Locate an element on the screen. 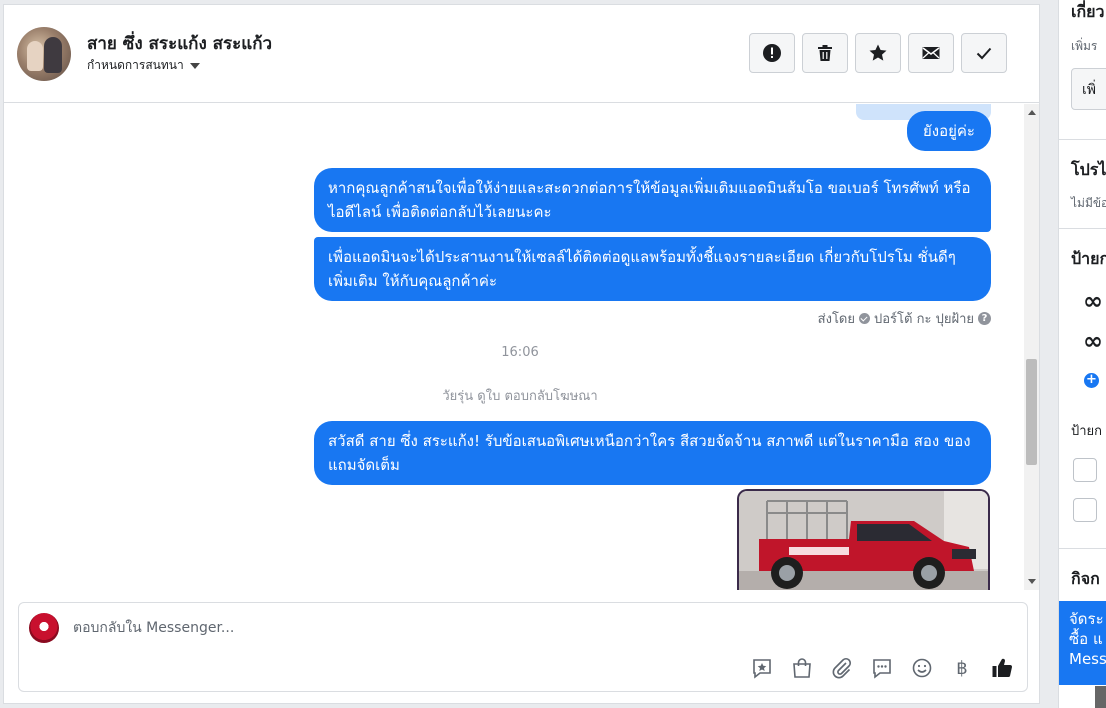  add-info-button: เพิ่ is located at coordinates (1088, 89).